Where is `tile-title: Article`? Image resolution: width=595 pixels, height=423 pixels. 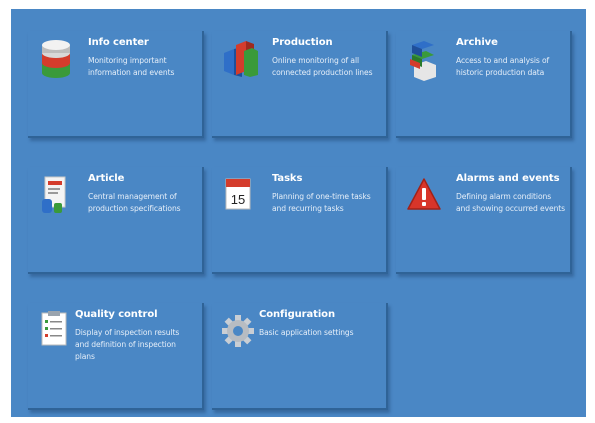
tile-title: Article is located at coordinates (106, 178).